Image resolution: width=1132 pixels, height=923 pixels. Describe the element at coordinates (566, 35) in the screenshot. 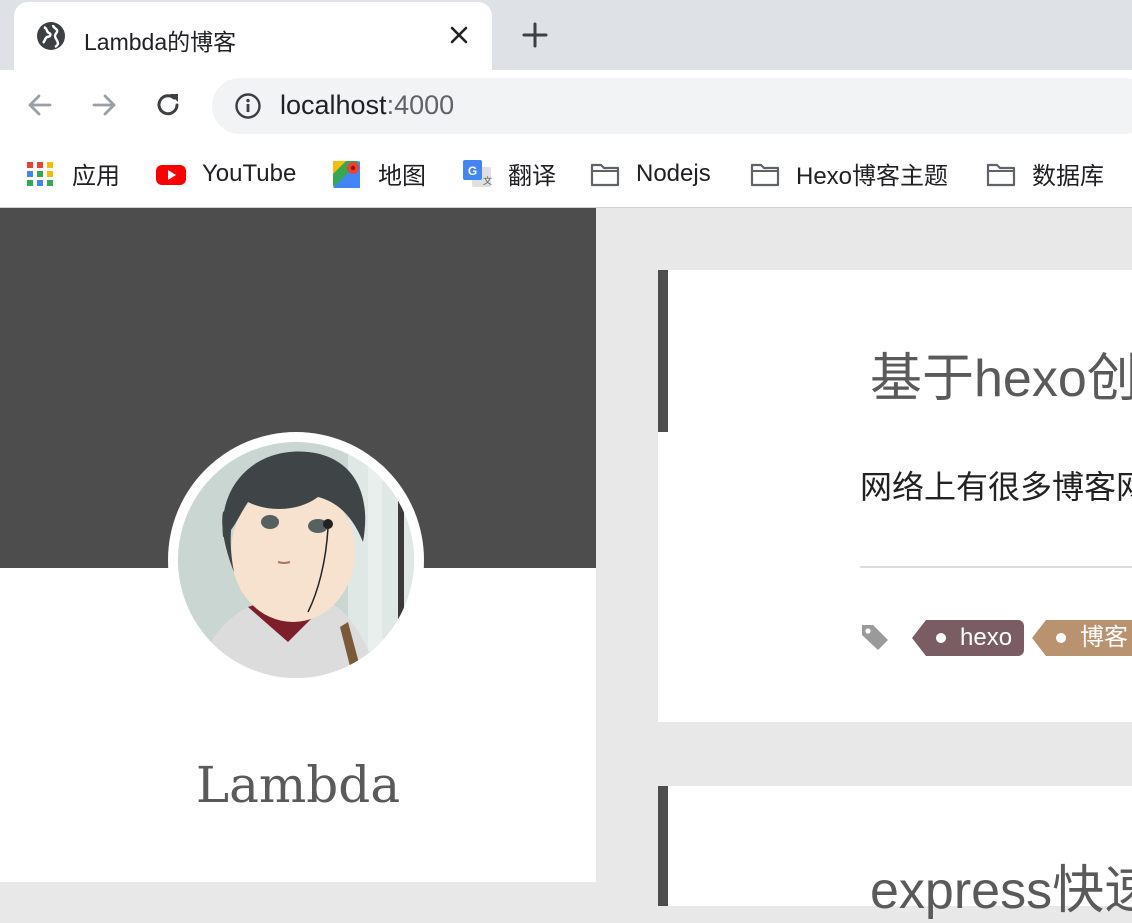

I see `tab-strip: Lambda的博客` at that location.